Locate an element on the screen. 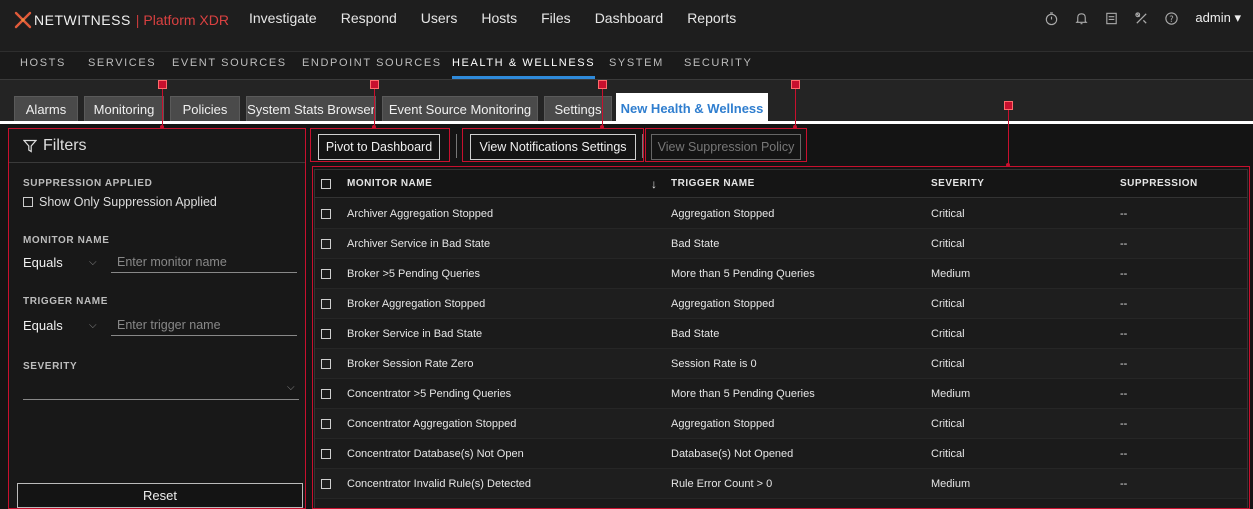 Image resolution: width=1253 pixels, height=509 pixels. netwitness-logo-icon is located at coordinates (23, 20).